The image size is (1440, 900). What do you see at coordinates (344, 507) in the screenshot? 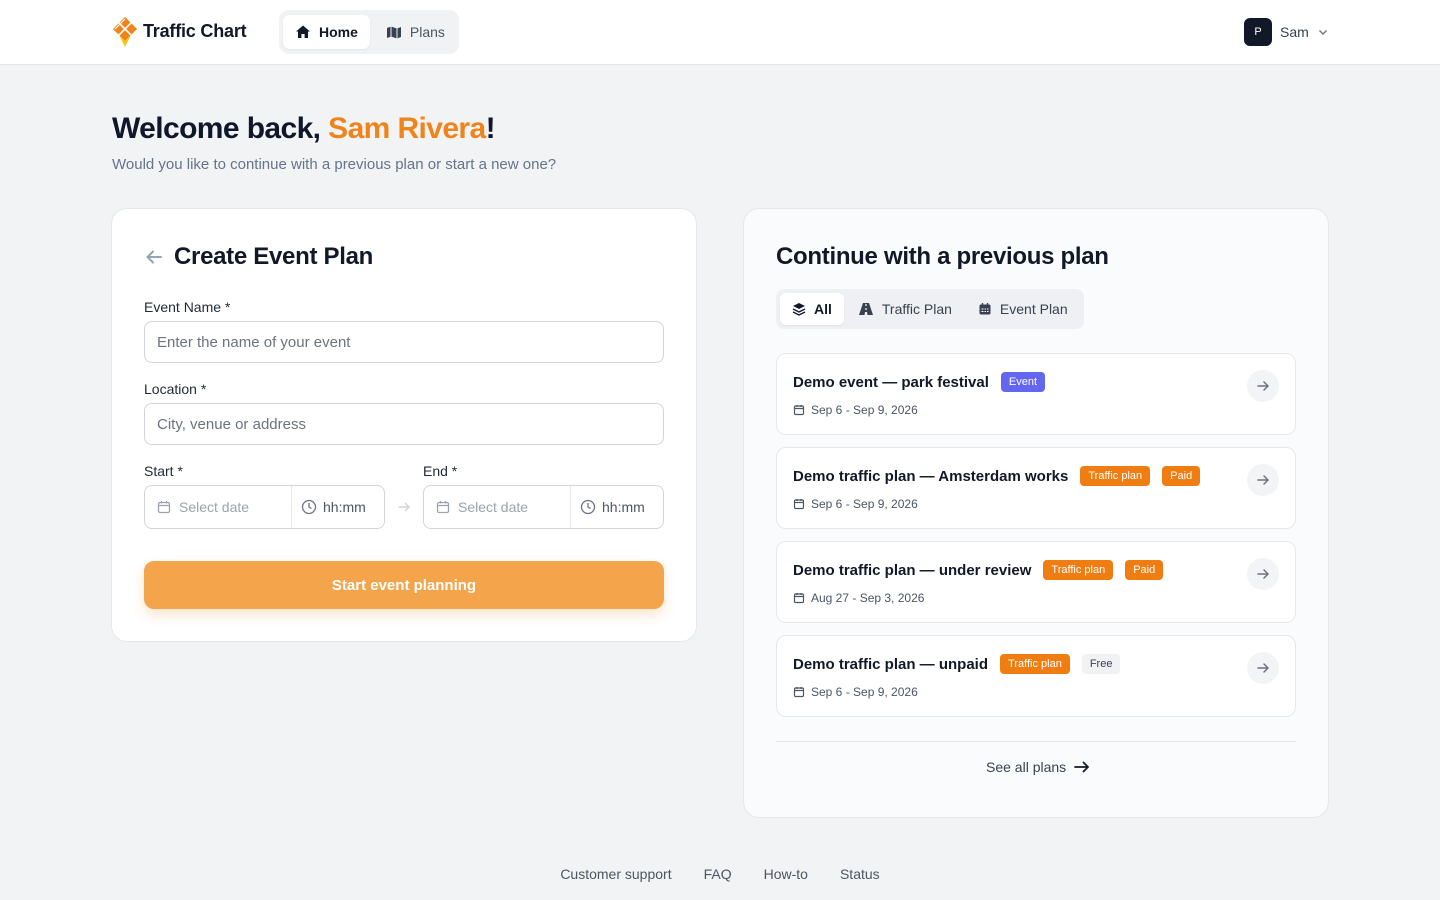
I see `start-time-placeholder: hh:mm` at bounding box center [344, 507].